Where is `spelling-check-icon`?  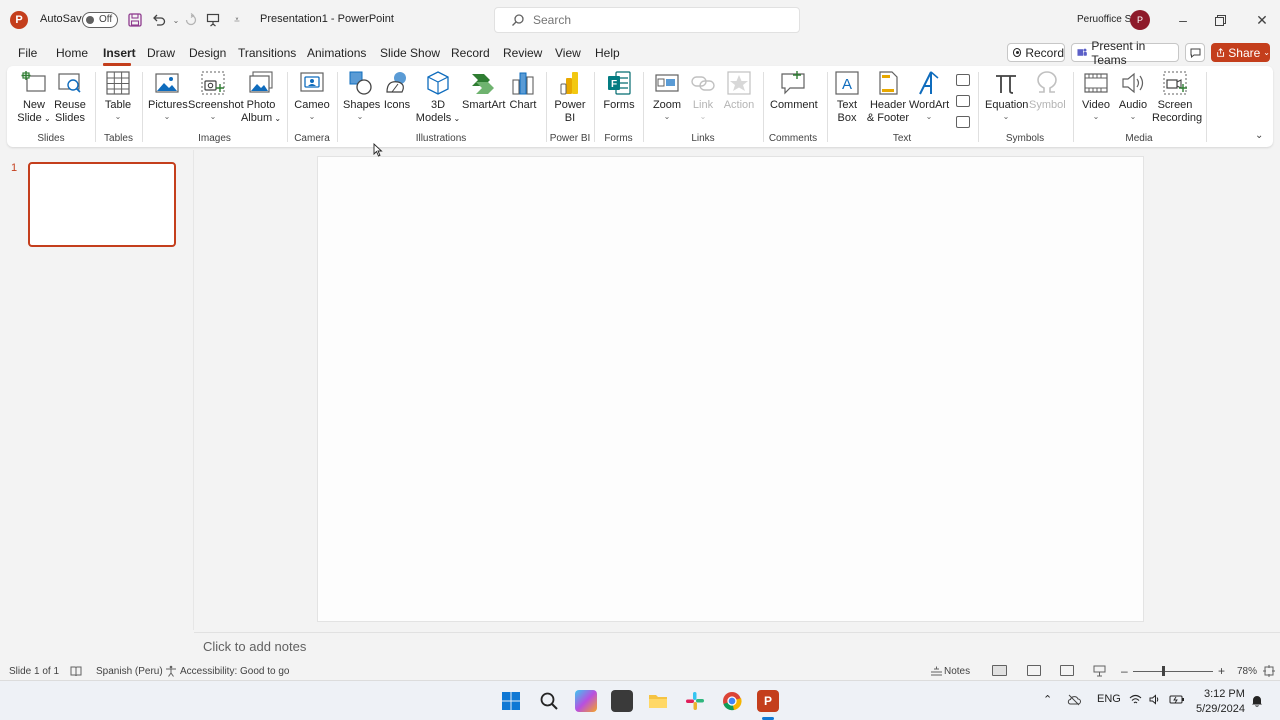
spelling-check-icon is located at coordinates (76, 671).